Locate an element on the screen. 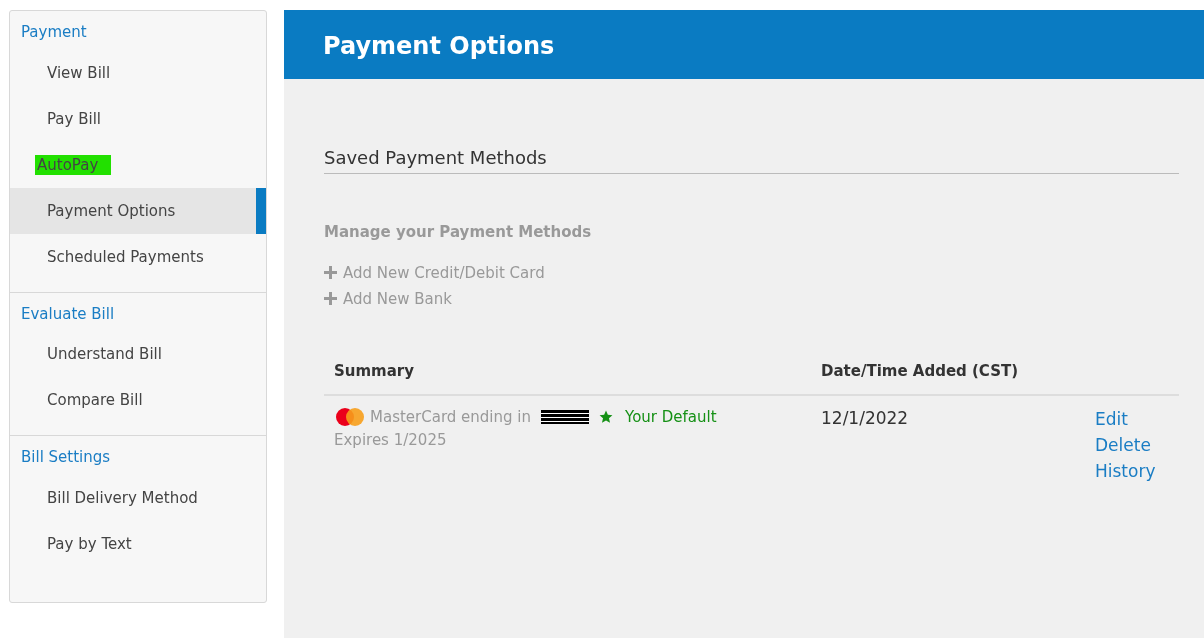  default-label: Your Default is located at coordinates (671, 417).